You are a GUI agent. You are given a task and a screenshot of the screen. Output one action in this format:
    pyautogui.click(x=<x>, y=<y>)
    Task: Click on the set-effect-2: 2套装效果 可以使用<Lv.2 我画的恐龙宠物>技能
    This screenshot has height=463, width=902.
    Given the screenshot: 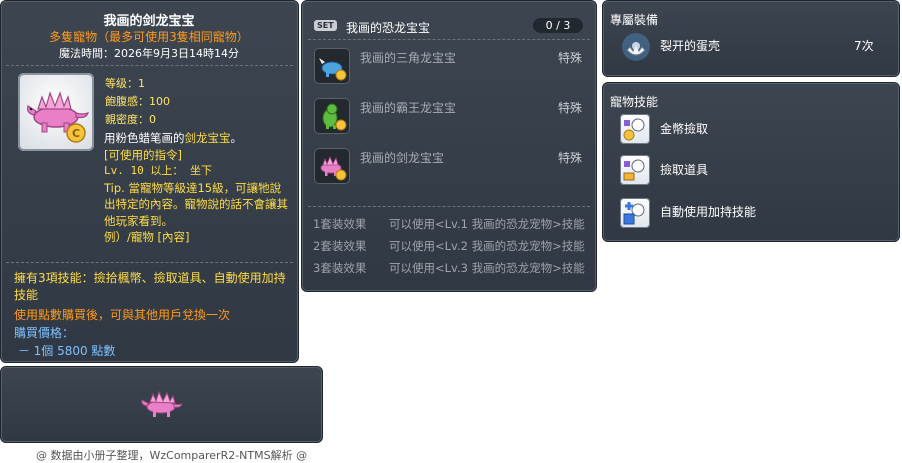 What is the action you would take?
    pyautogui.click(x=449, y=246)
    